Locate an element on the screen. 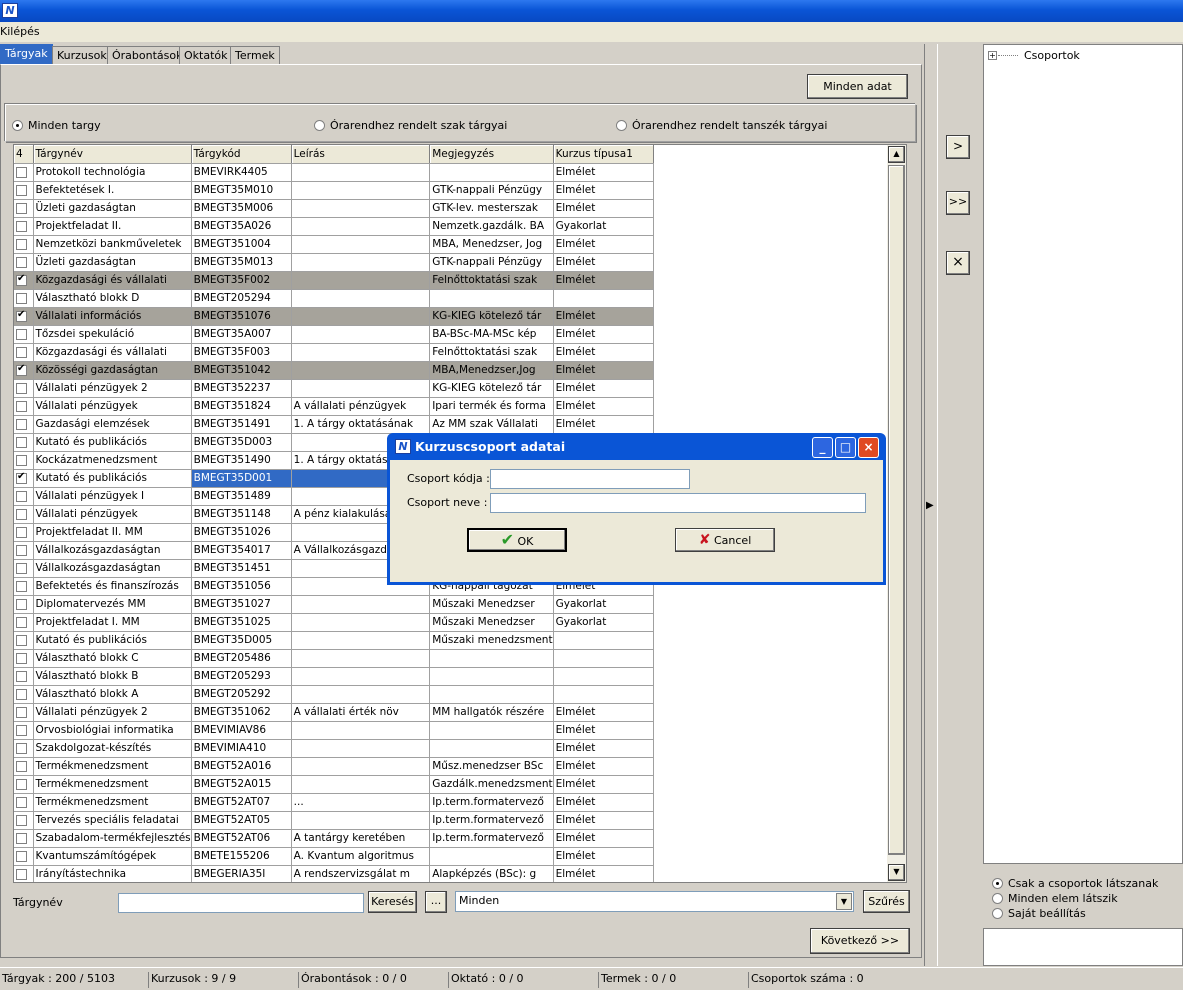 The width and height of the screenshot is (1183, 990). grid-column-header: 4 is located at coordinates (24, 154).